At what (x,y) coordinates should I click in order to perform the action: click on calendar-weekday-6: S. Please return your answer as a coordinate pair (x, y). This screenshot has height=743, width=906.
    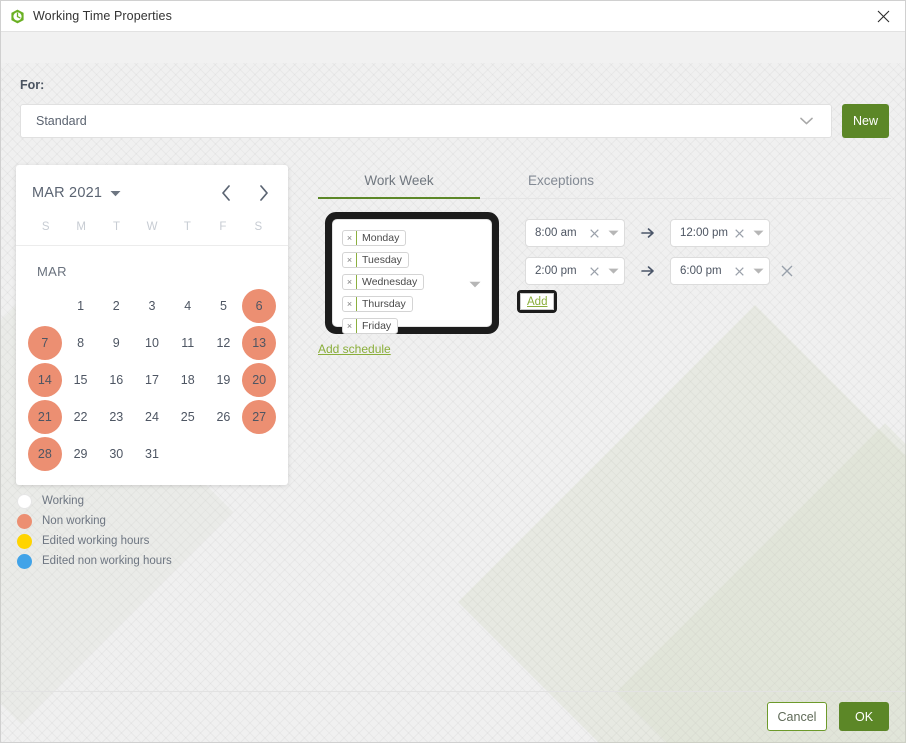
    Looking at the image, I should click on (258, 227).